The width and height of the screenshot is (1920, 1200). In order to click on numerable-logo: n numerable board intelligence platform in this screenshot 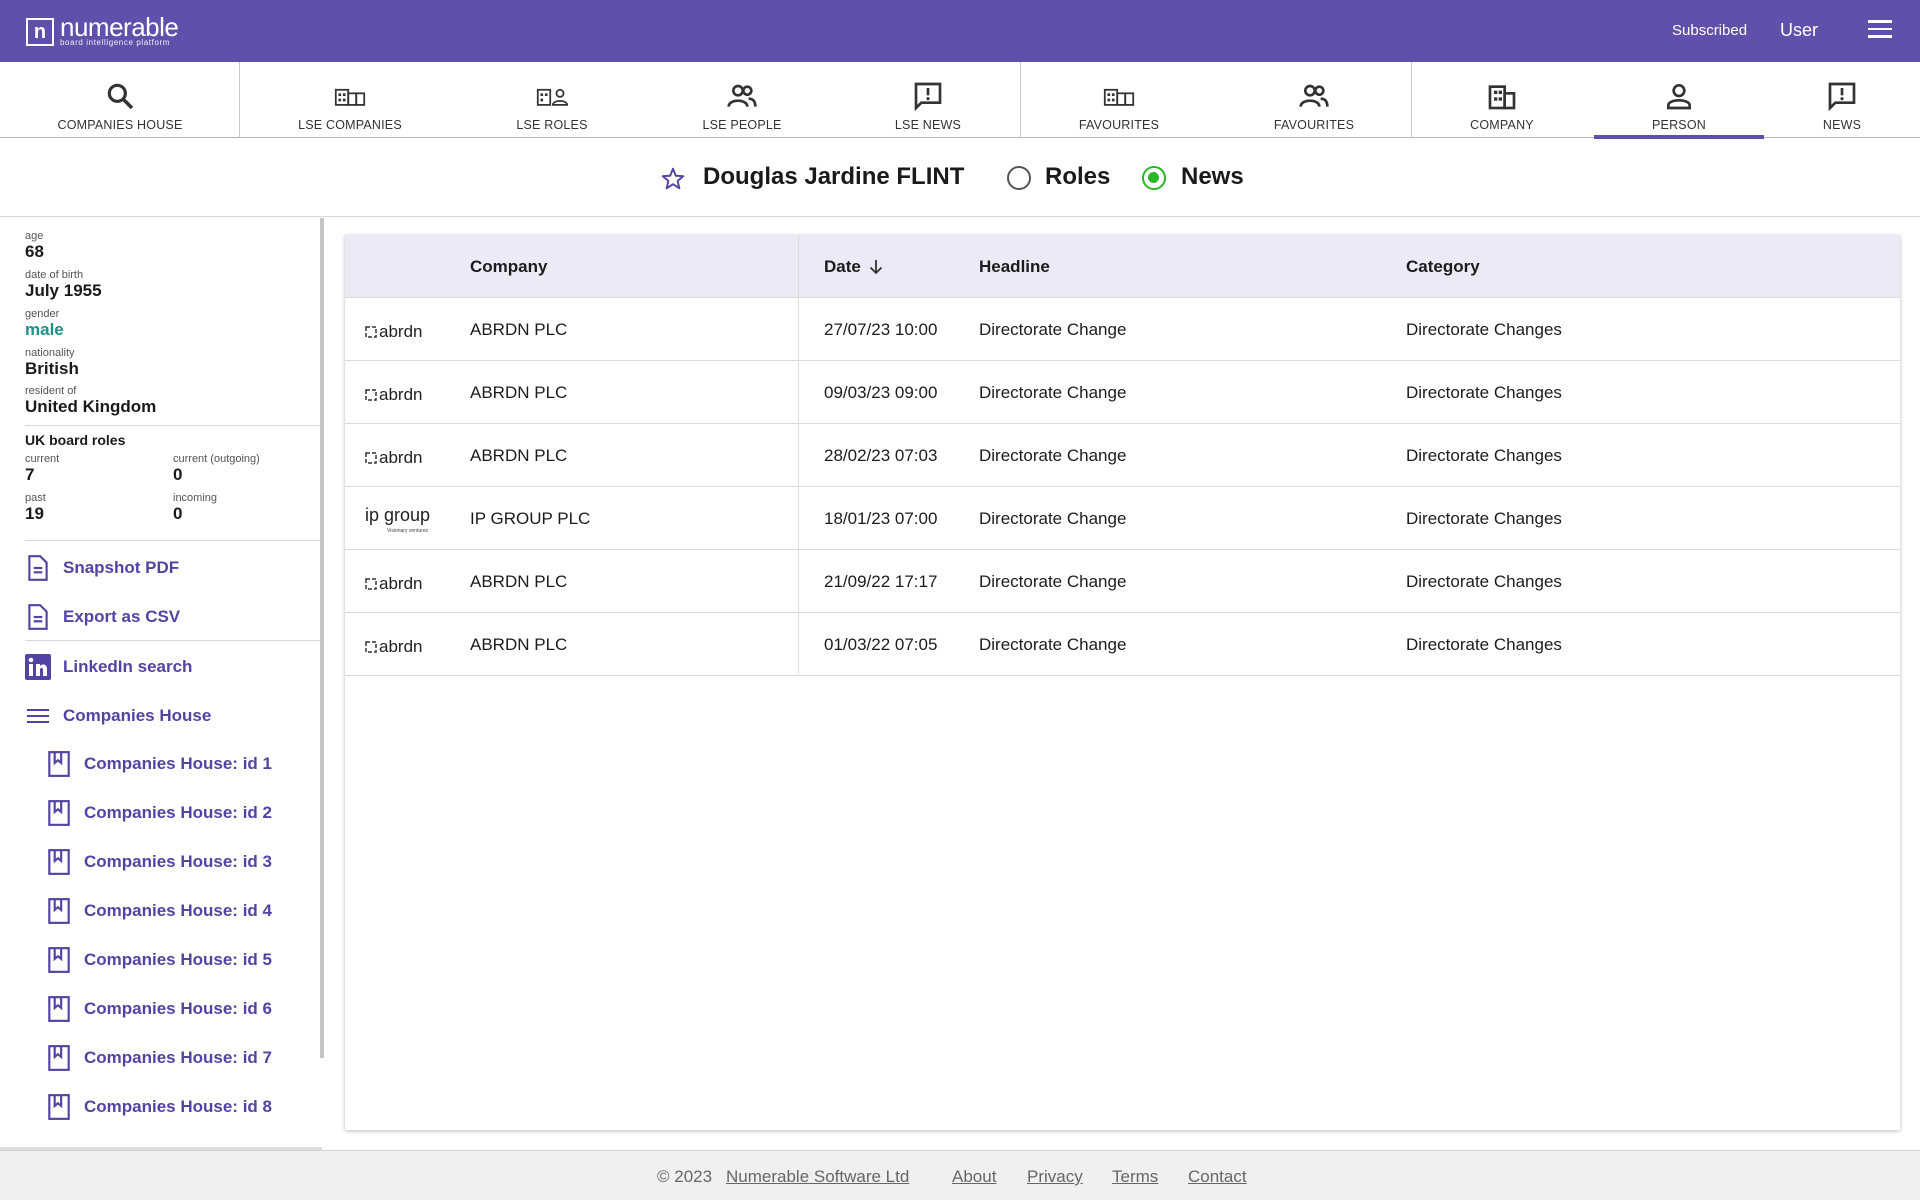, I will do `click(102, 30)`.